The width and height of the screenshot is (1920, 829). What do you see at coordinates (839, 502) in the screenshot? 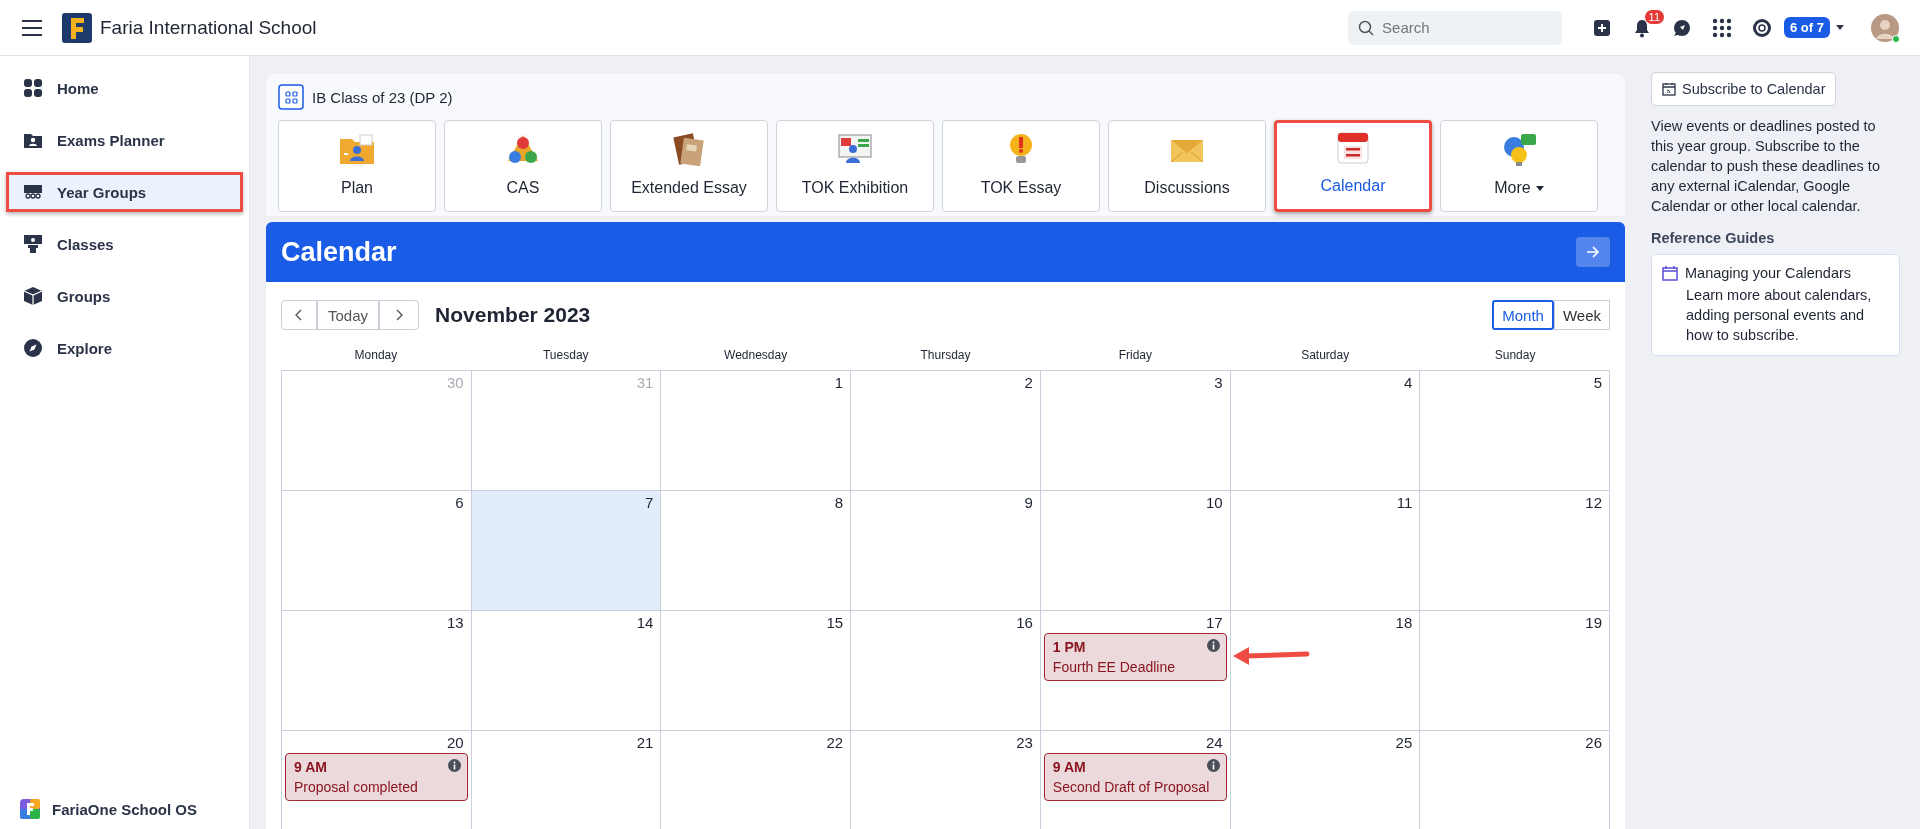
I see `day-number: 8` at bounding box center [839, 502].